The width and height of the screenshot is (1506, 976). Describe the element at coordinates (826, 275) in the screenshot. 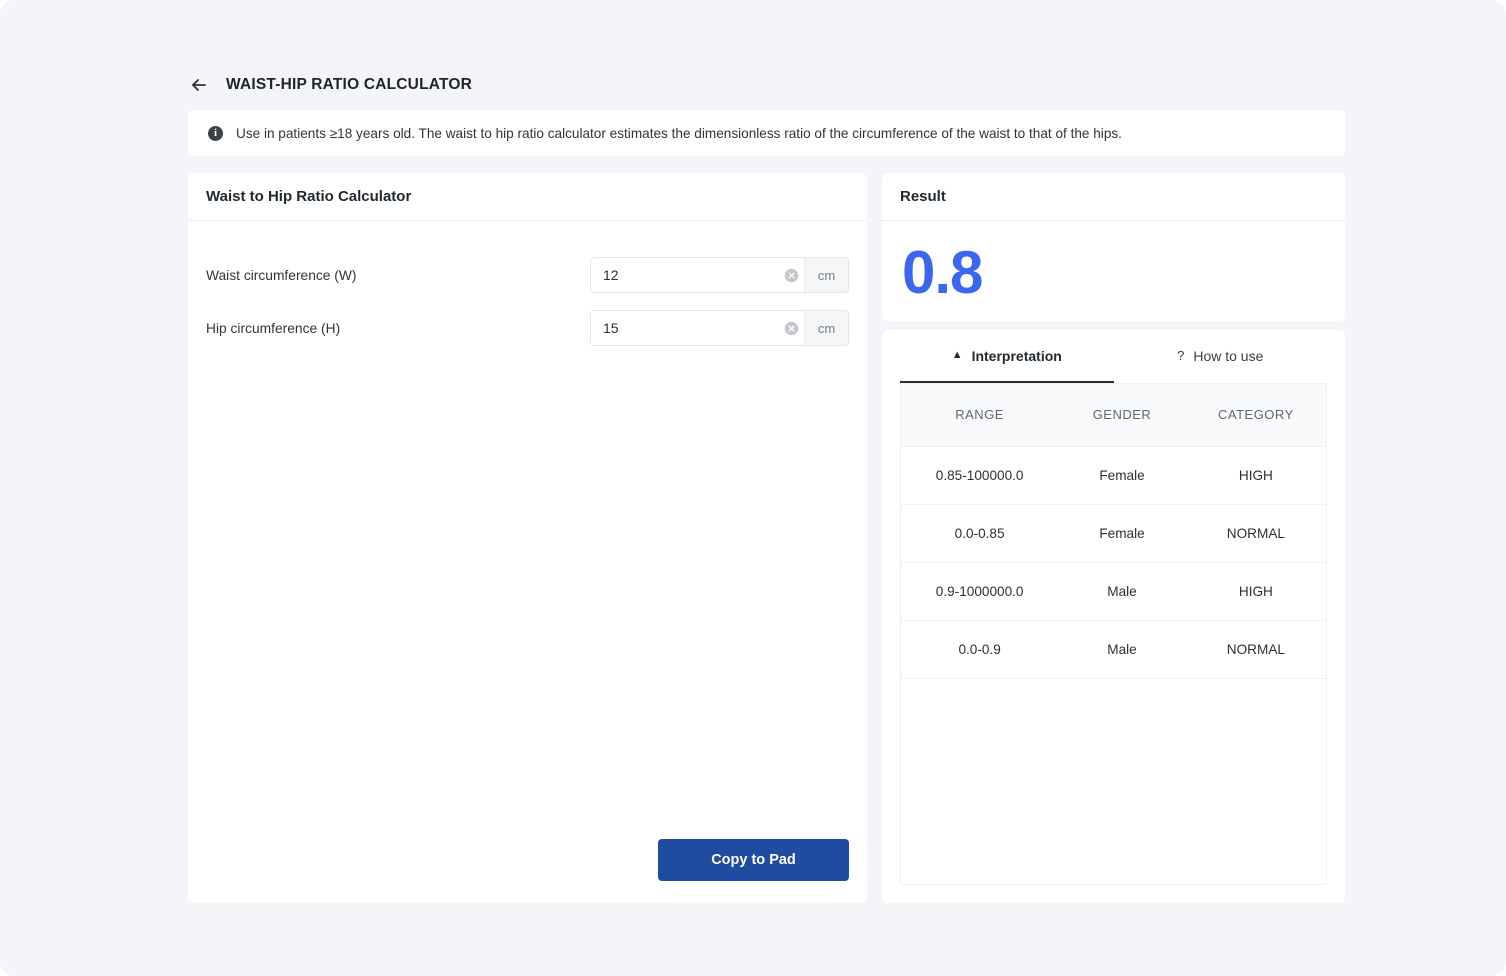

I see `unit-label-waist: cm` at that location.